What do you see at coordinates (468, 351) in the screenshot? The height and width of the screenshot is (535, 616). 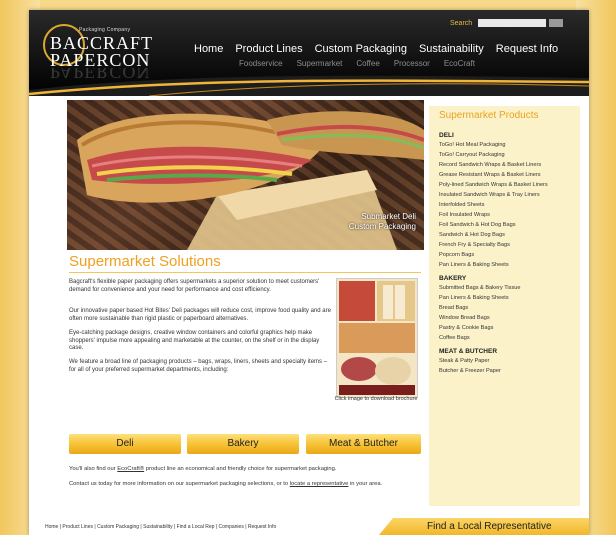 I see `sidebar-heading-meat: MEAT & BUTCHER` at bounding box center [468, 351].